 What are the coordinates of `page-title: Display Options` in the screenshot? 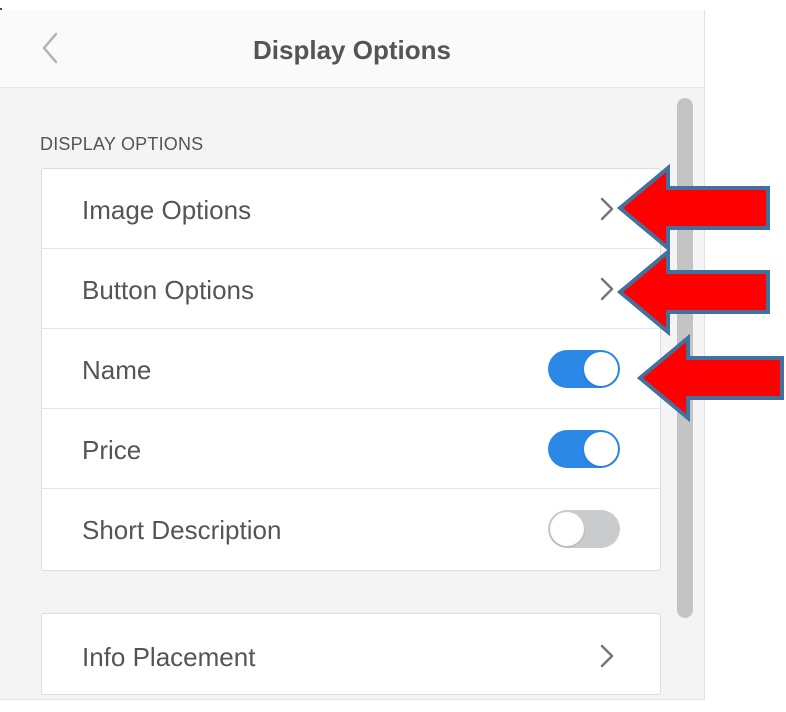 It's located at (352, 50).